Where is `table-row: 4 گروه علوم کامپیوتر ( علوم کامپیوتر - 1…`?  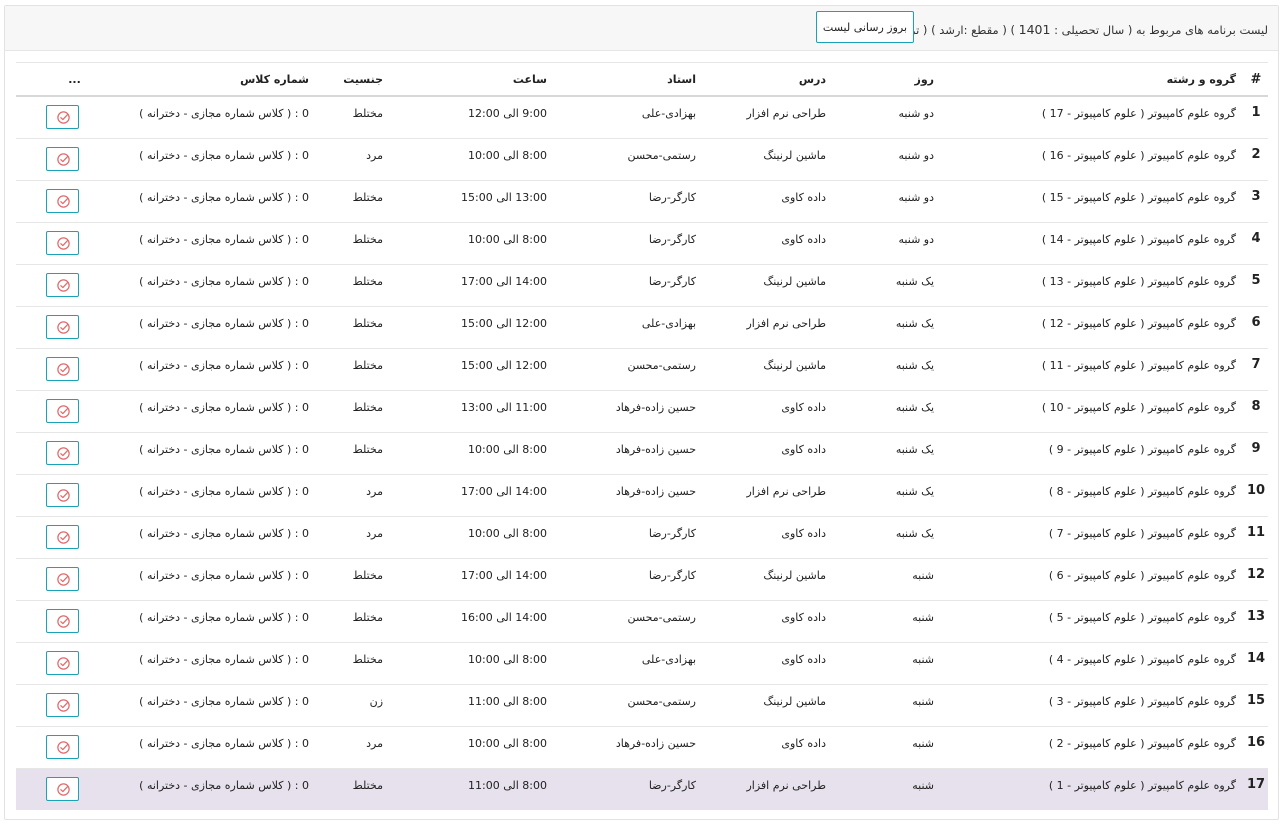
table-row: 4 گروه علوم کامپیوتر ( علوم کامپیوتر - 1… is located at coordinates (642, 242).